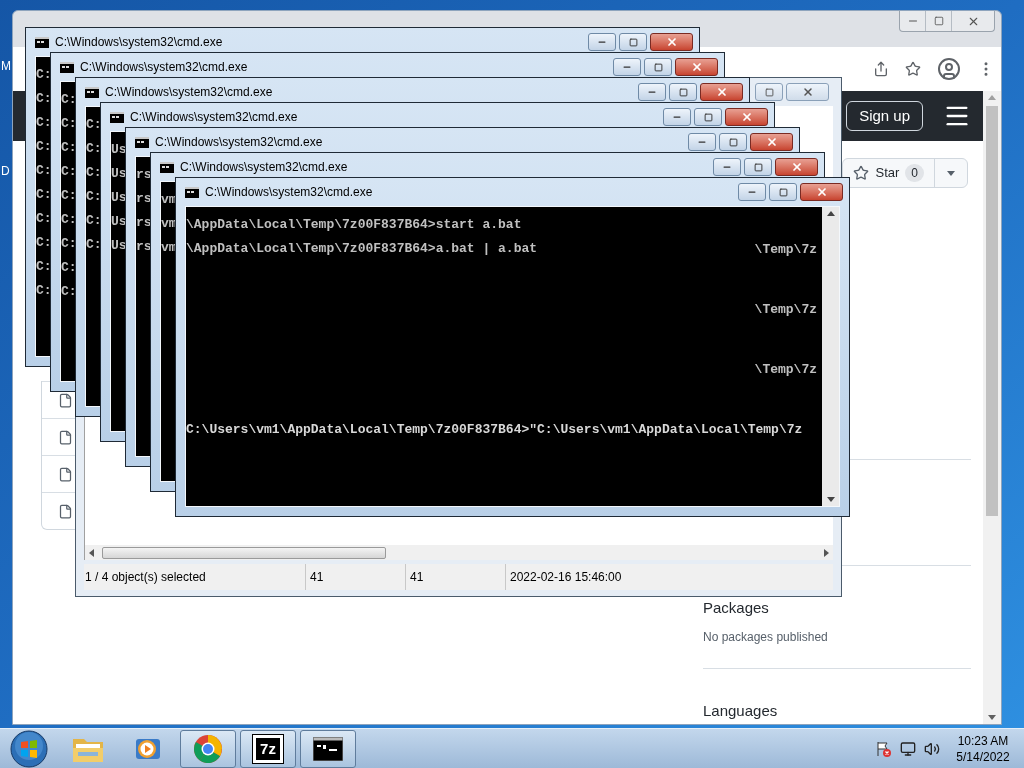 This screenshot has width=1024, height=768. What do you see at coordinates (29, 748) in the screenshot?
I see `start-button` at bounding box center [29, 748].